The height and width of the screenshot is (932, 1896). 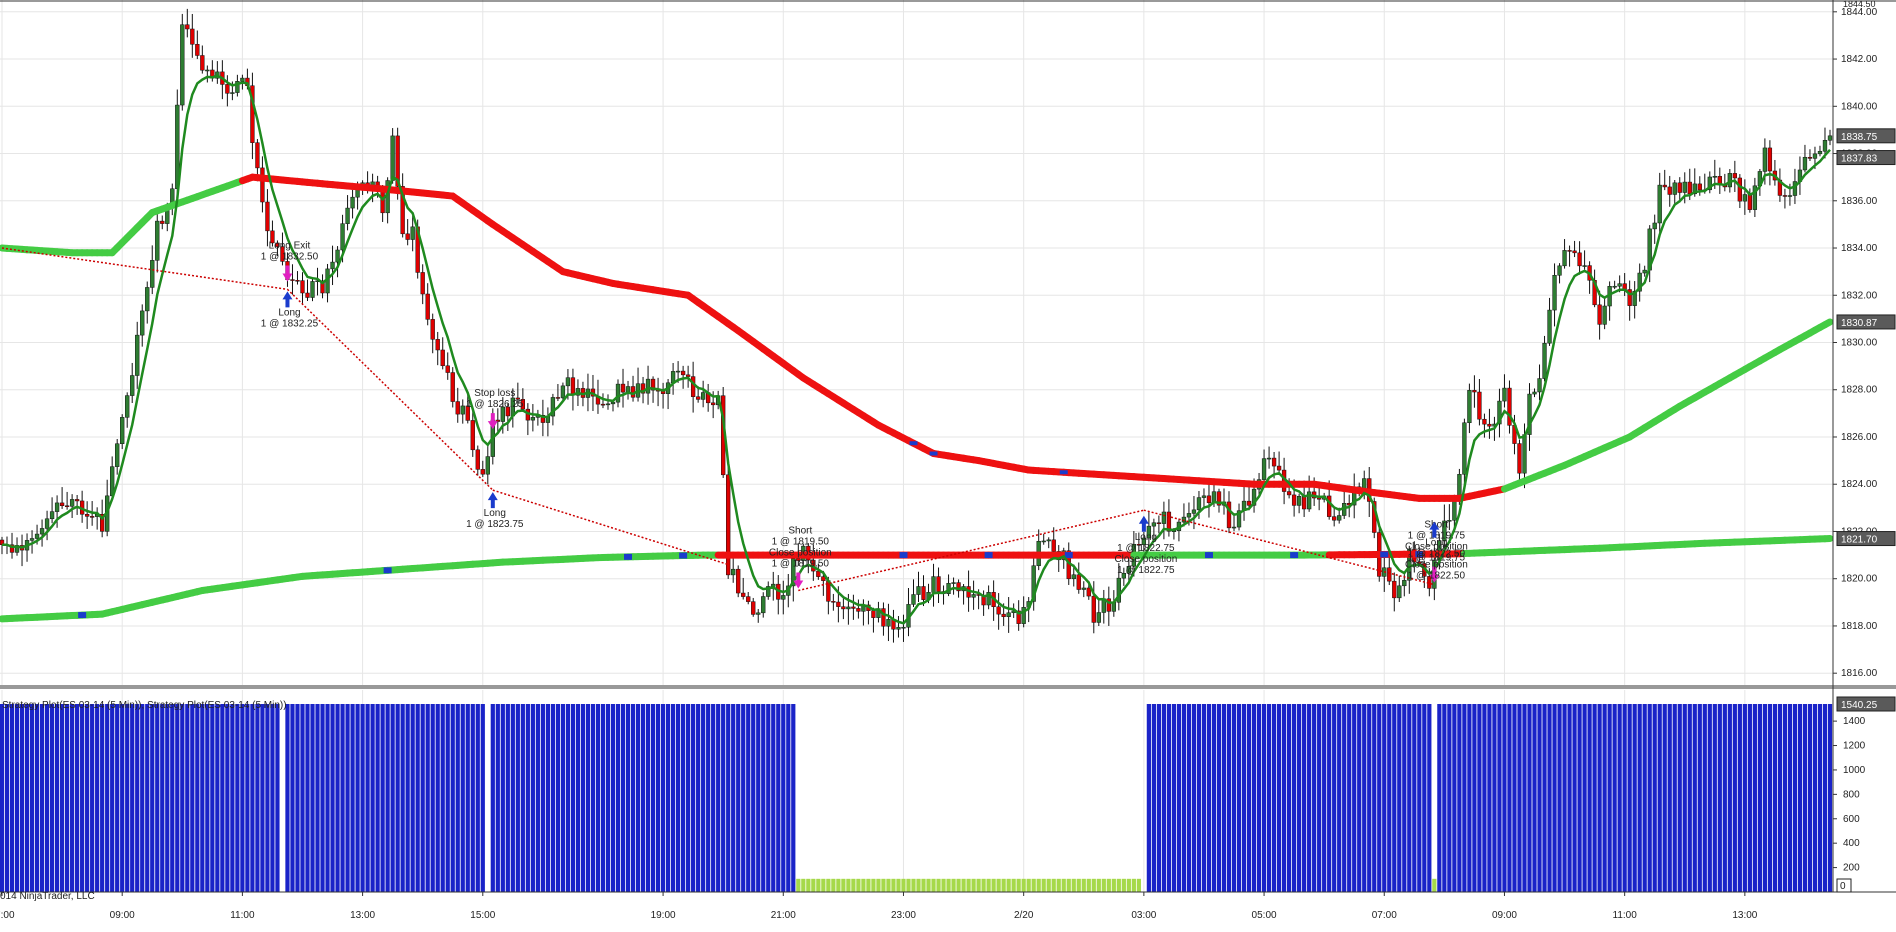 I want to click on trade-long: Long1 @ 1823.75, so click(x=495, y=511).